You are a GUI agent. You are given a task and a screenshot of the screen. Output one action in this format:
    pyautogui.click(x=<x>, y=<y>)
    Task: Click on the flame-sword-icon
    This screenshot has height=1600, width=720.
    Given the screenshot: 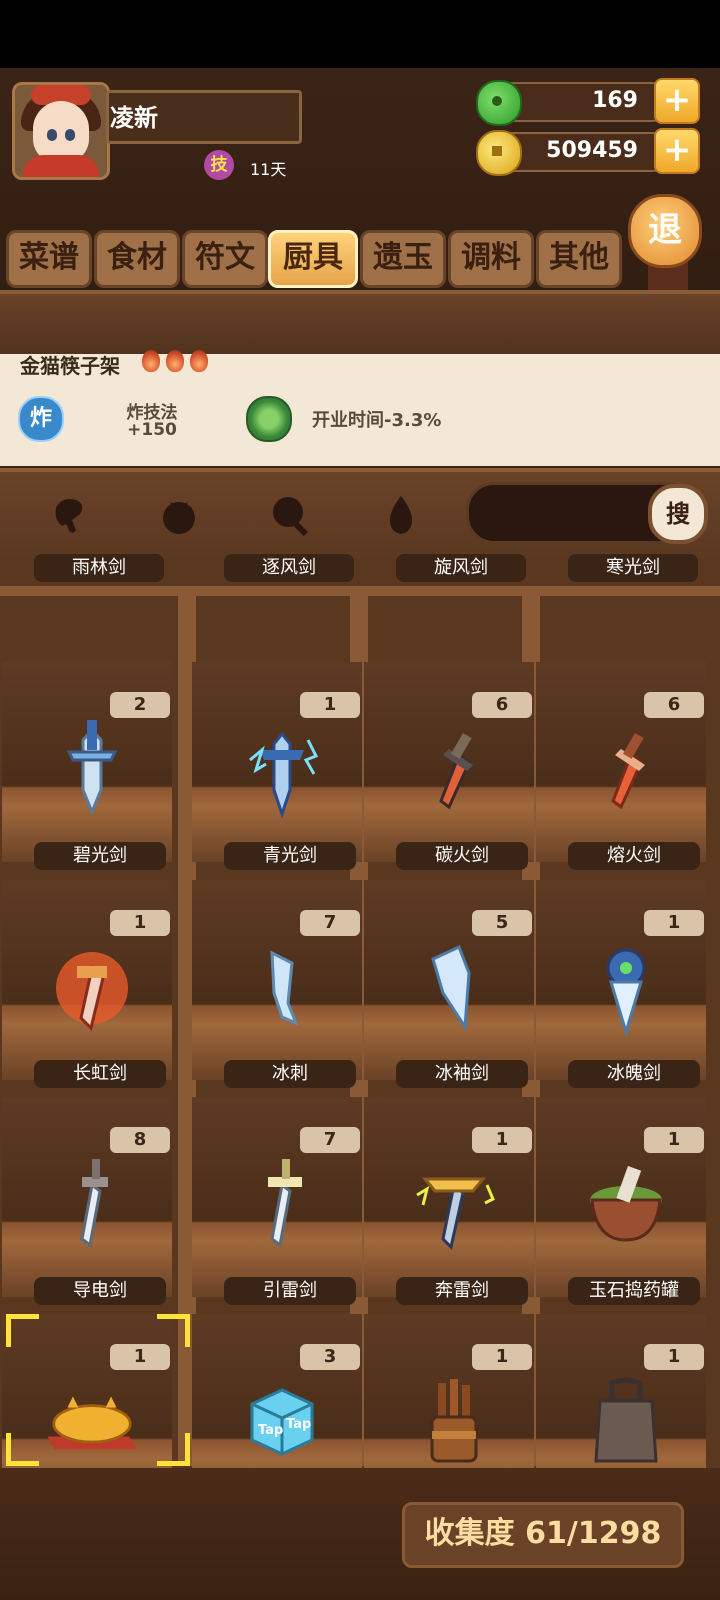 What is the action you would take?
    pyautogui.click(x=92, y=988)
    